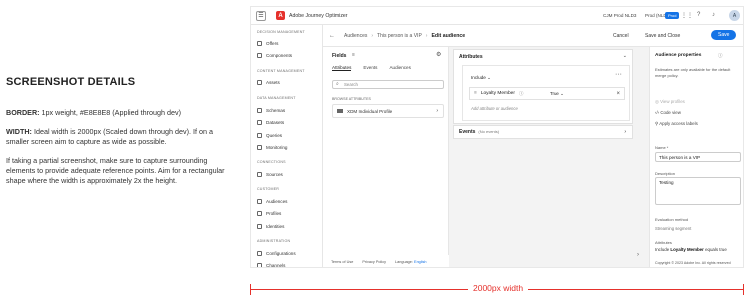 The height and width of the screenshot is (300, 750). I want to click on nav-section-data: DATA MANAGEMENT, so click(276, 98).